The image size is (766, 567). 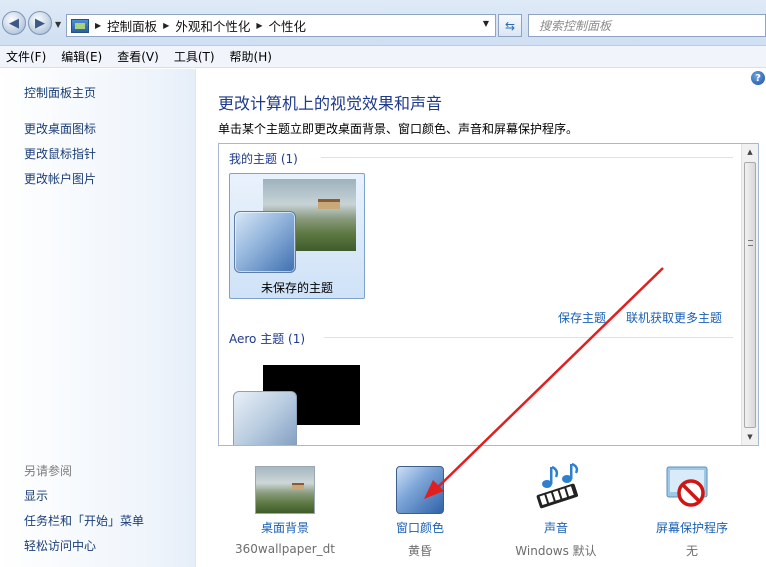 I want to click on control-panel-icon, so click(x=80, y=25).